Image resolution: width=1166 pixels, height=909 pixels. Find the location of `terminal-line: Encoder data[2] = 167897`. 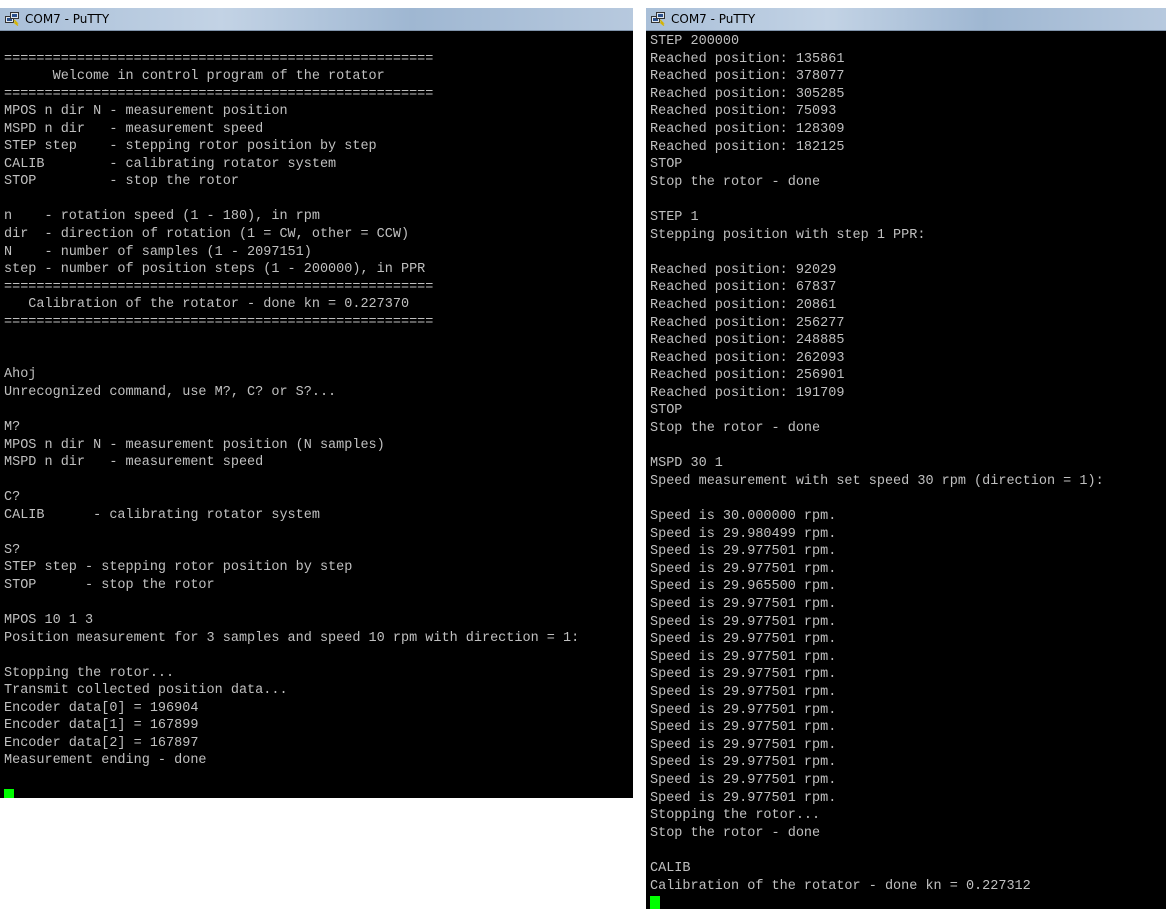

terminal-line: Encoder data[2] = 167897 is located at coordinates (101, 743).